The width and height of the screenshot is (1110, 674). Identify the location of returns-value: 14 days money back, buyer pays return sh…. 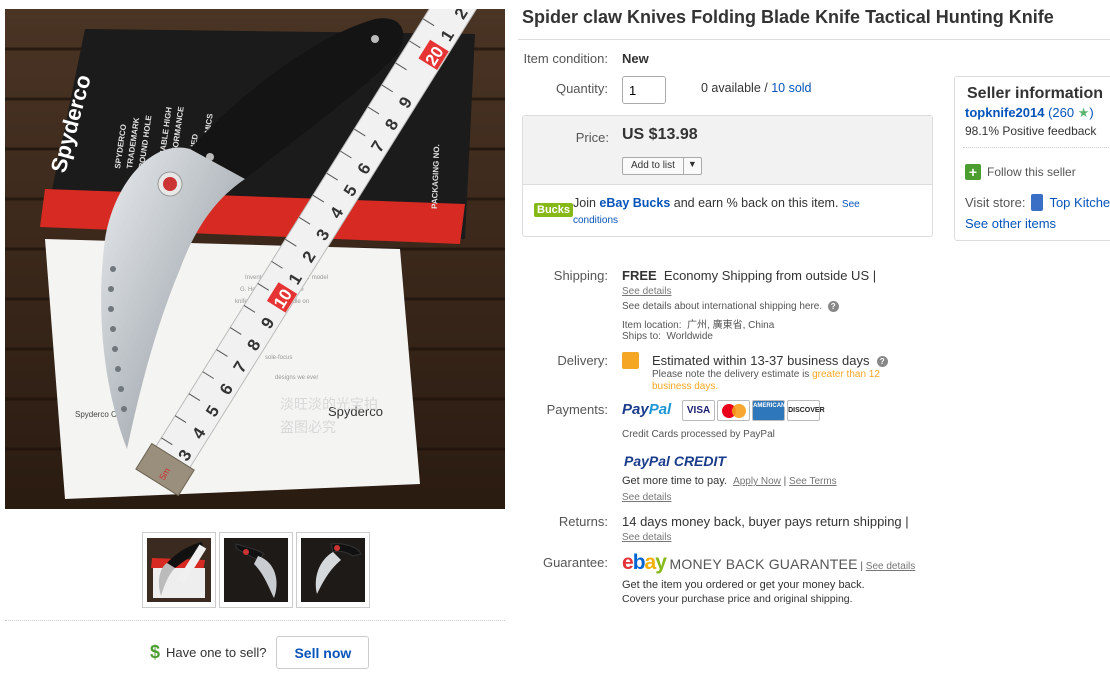
(765, 521).